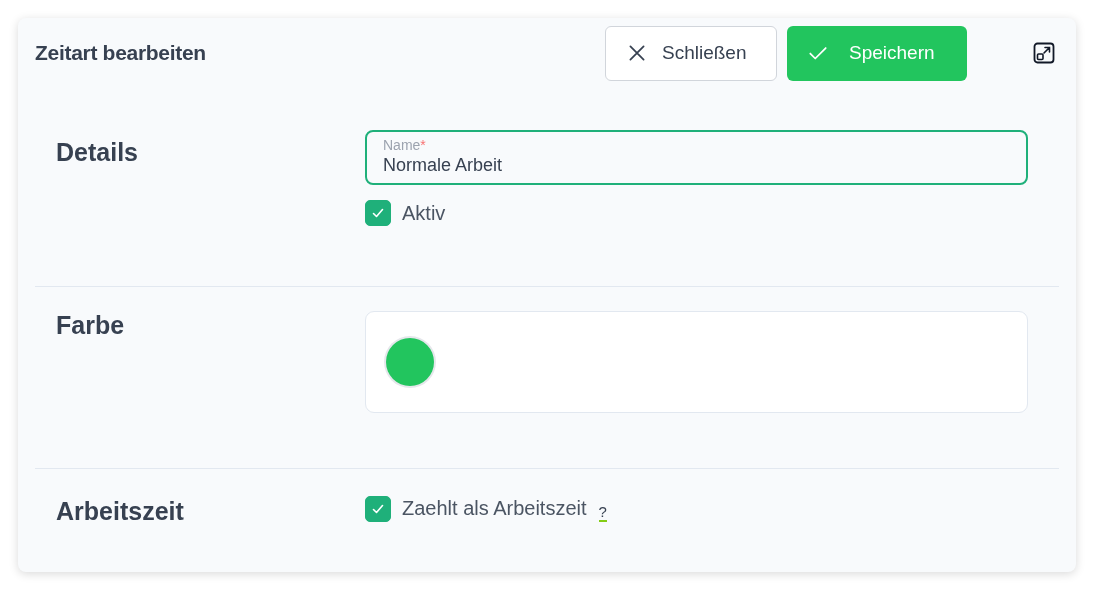 The height and width of the screenshot is (590, 1094). What do you see at coordinates (97, 152) in the screenshot?
I see `section-heading: Details` at bounding box center [97, 152].